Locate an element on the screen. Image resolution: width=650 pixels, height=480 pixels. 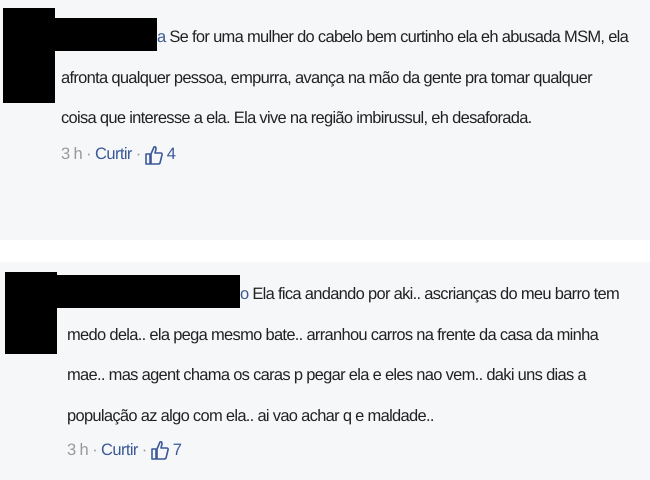
author-link: a is located at coordinates (161, 37).